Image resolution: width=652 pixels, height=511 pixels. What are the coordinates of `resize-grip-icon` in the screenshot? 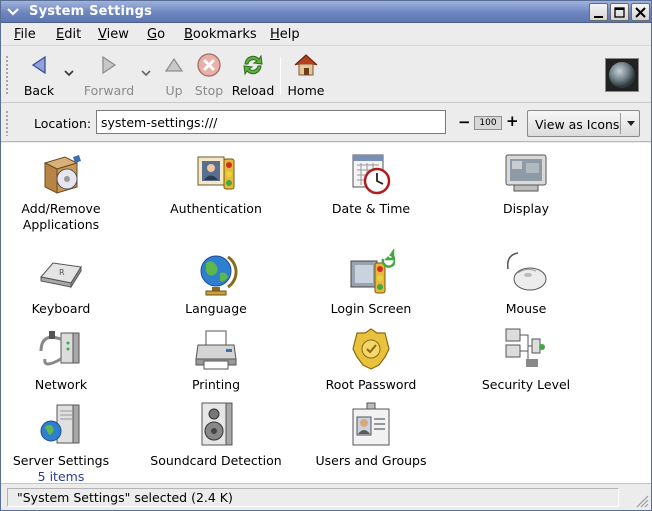 It's located at (641, 500).